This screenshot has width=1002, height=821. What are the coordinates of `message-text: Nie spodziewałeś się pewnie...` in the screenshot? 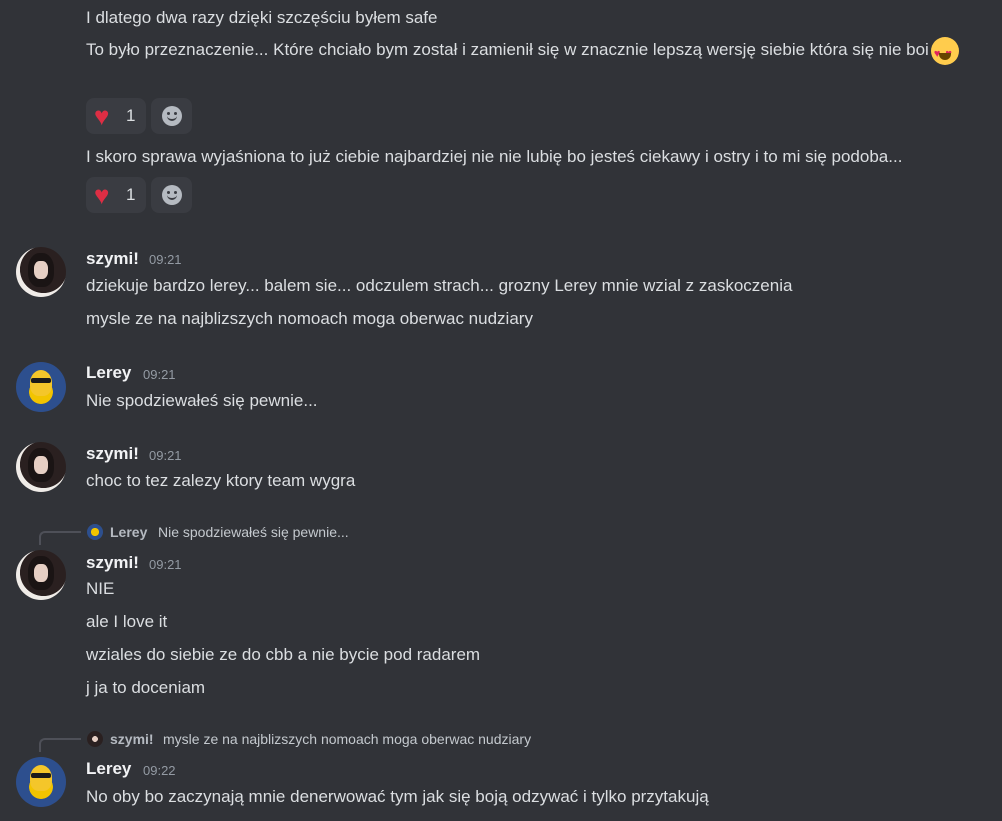 It's located at (202, 400).